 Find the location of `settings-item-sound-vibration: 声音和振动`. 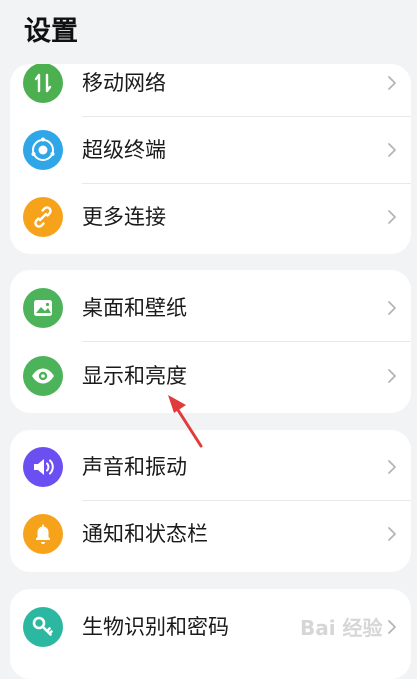

settings-item-sound-vibration: 声音和振动 is located at coordinates (210, 467).